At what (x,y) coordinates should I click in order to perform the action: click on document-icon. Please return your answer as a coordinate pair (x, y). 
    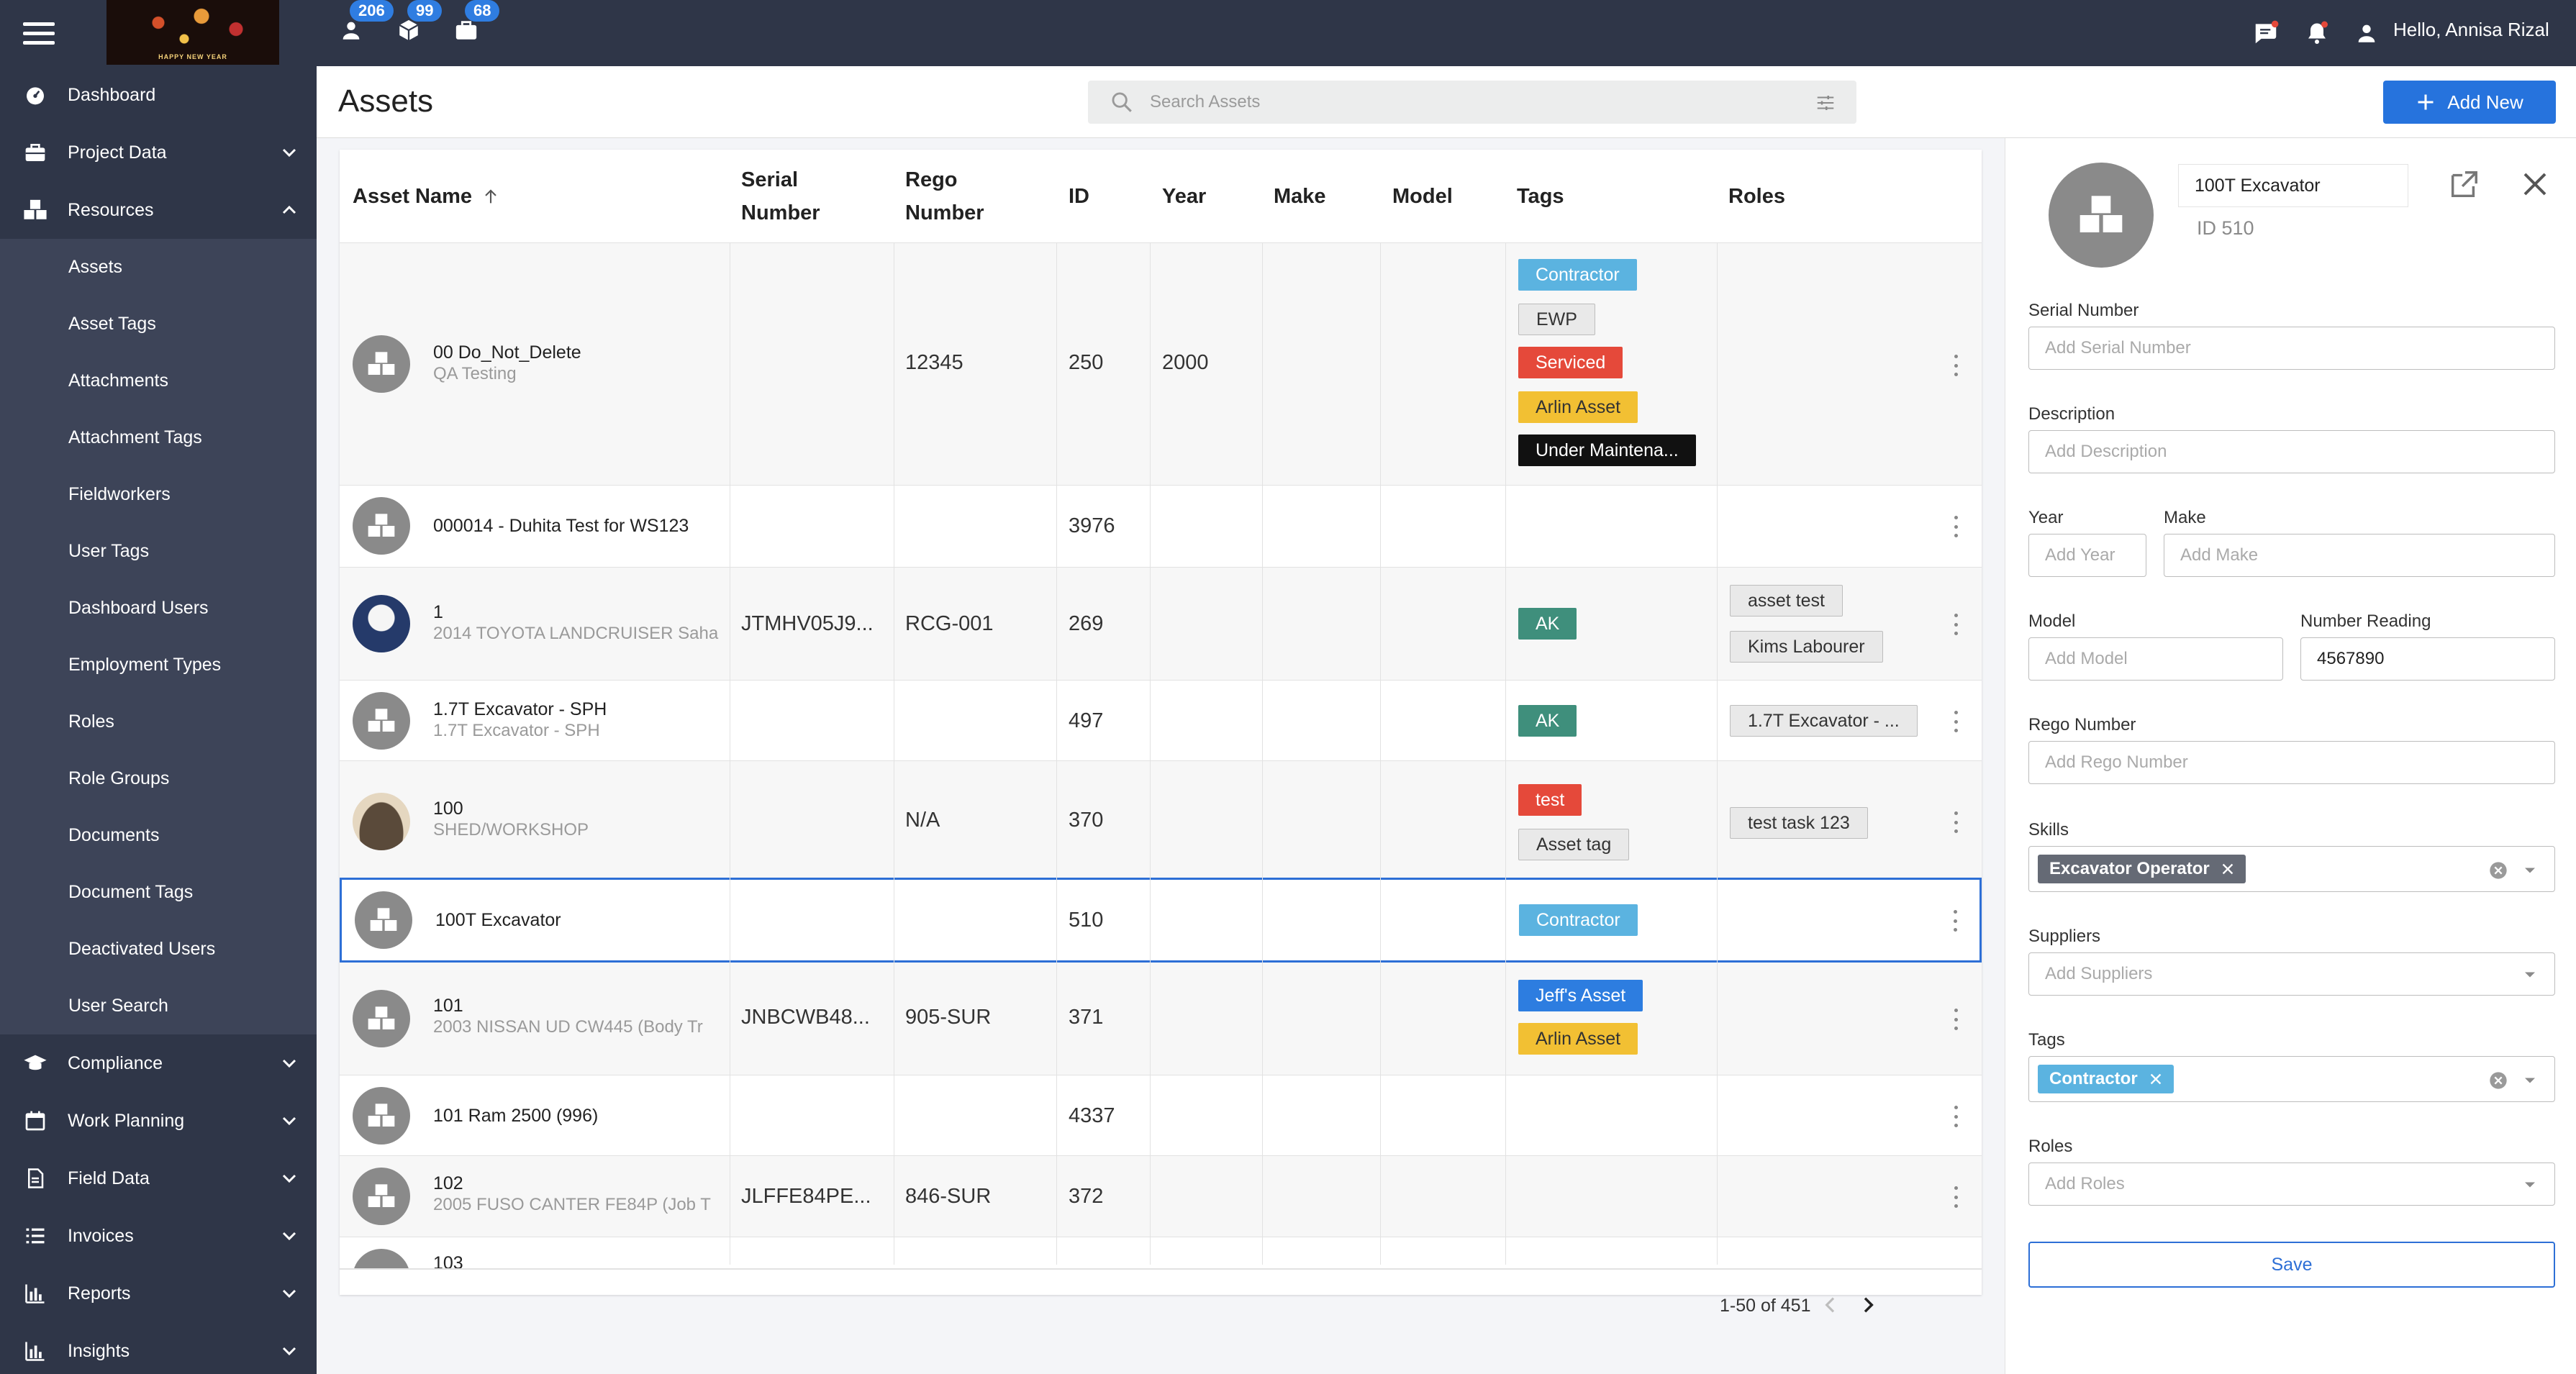
    Looking at the image, I should click on (35, 1178).